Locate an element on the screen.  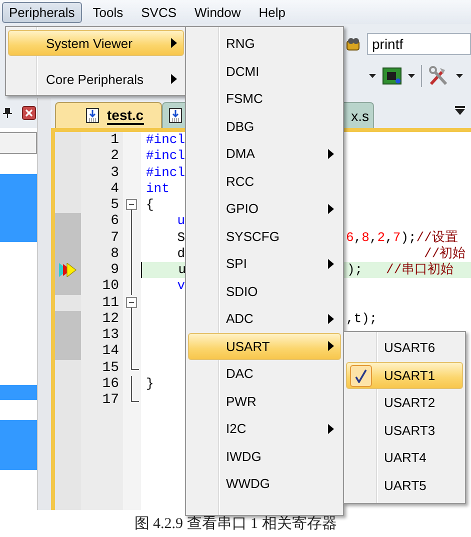
code-text: S is located at coordinates (181, 238).